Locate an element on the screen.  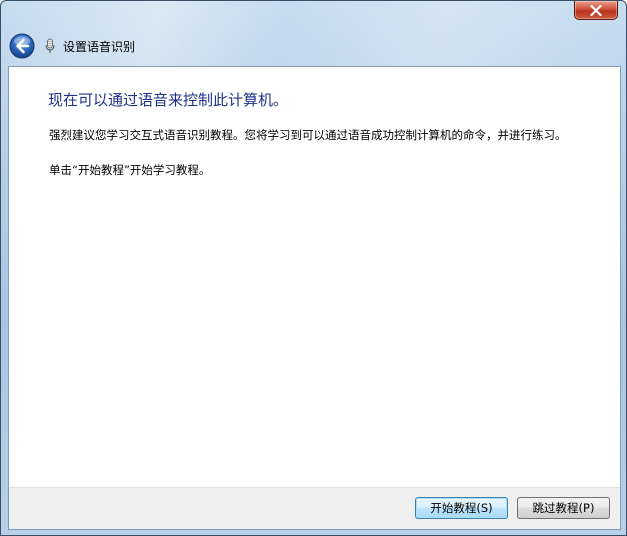
page-heading: 现在可以通过语音来控制此计算机。 is located at coordinates (168, 100).